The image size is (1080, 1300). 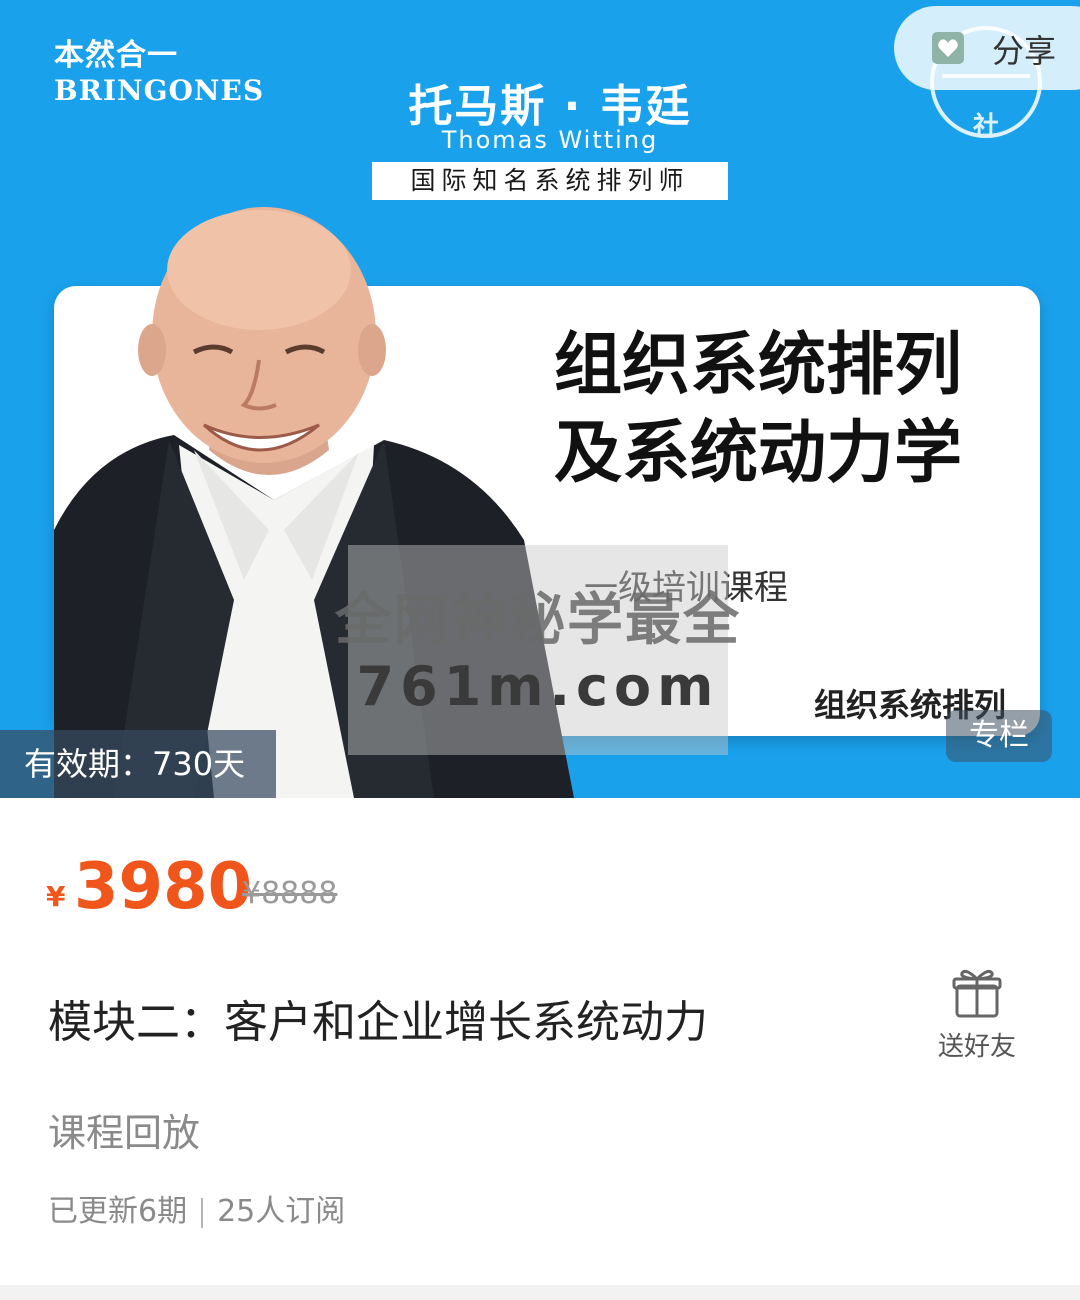 What do you see at coordinates (985, 127) in the screenshot?
I see `seal-text: 社` at bounding box center [985, 127].